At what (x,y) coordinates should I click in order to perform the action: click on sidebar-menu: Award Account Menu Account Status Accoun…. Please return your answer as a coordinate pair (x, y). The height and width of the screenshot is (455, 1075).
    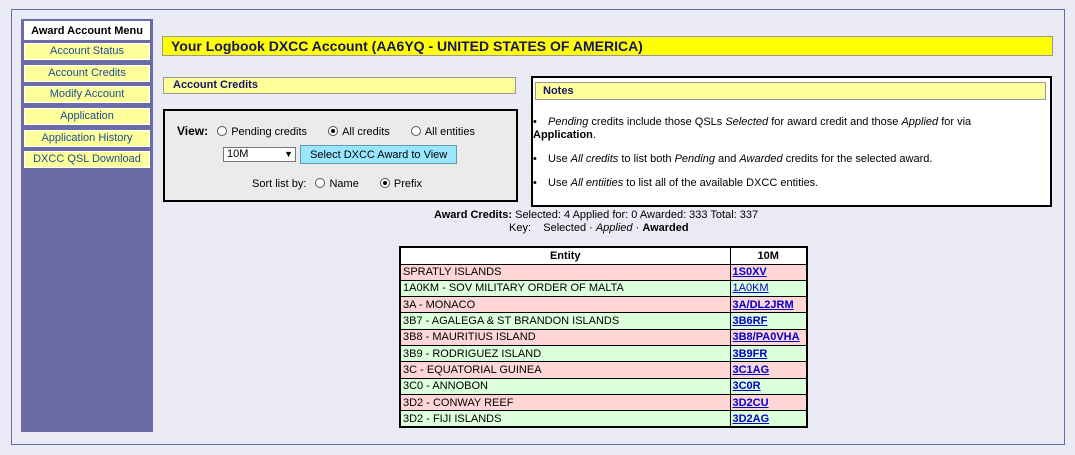
    Looking at the image, I should click on (87, 225).